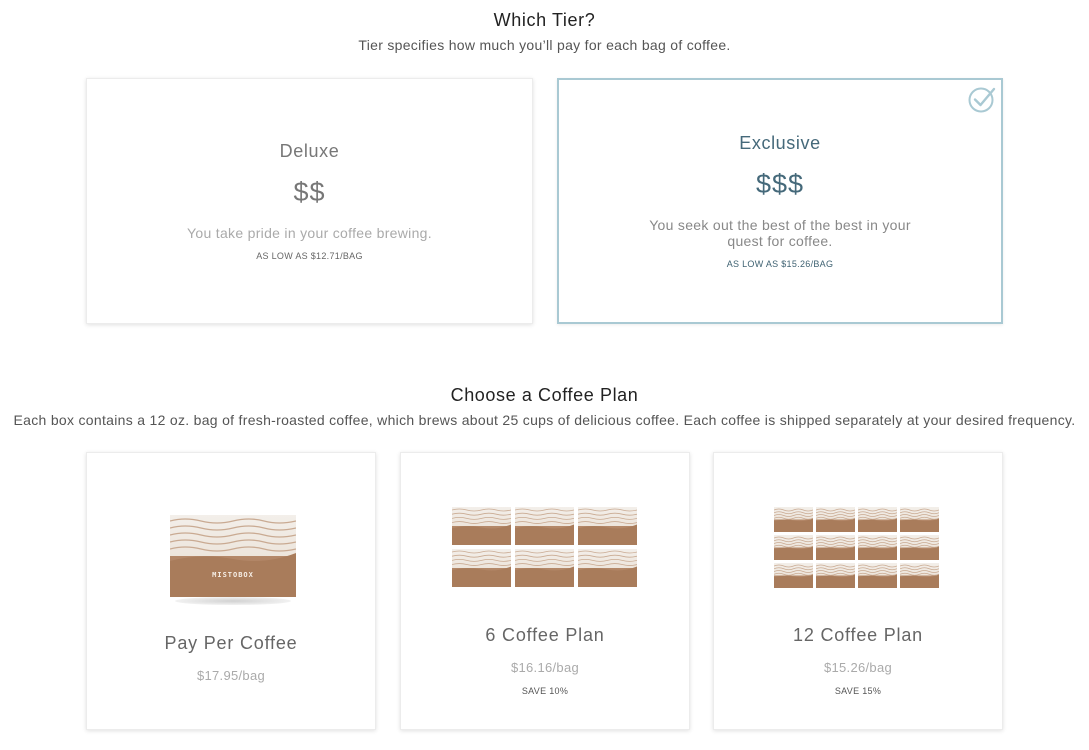 The width and height of the screenshot is (1089, 750). Describe the element at coordinates (309, 233) in the screenshot. I see `tier-description: You take pride in your coffee brewing.` at that location.